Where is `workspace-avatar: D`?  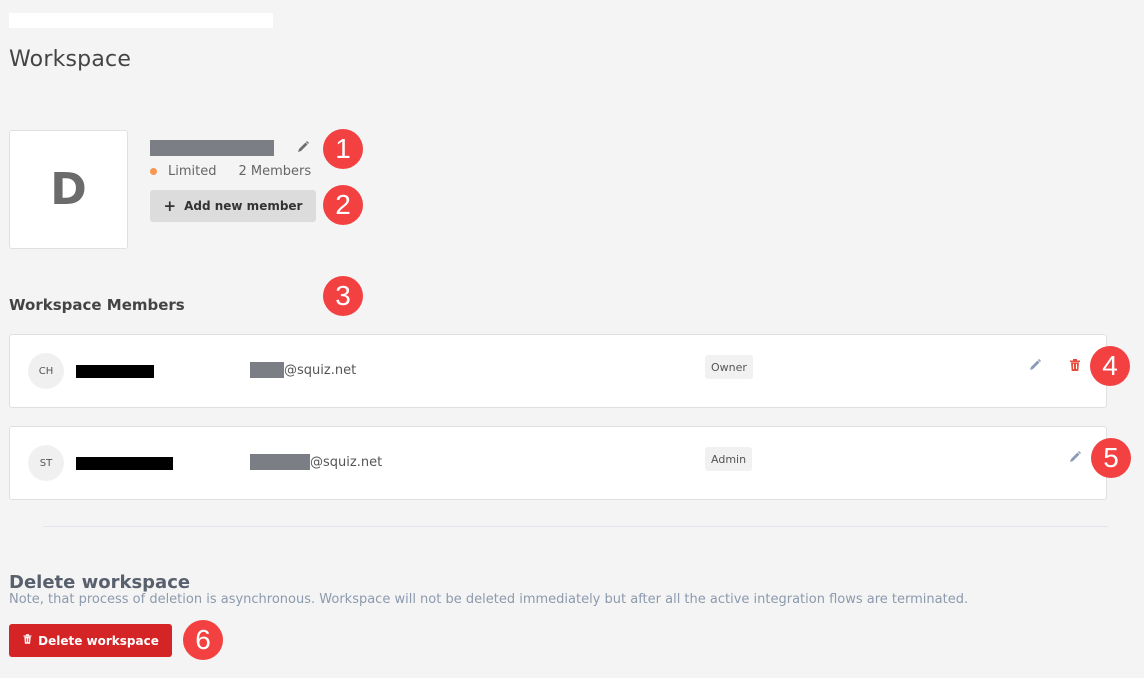
workspace-avatar: D is located at coordinates (68, 189).